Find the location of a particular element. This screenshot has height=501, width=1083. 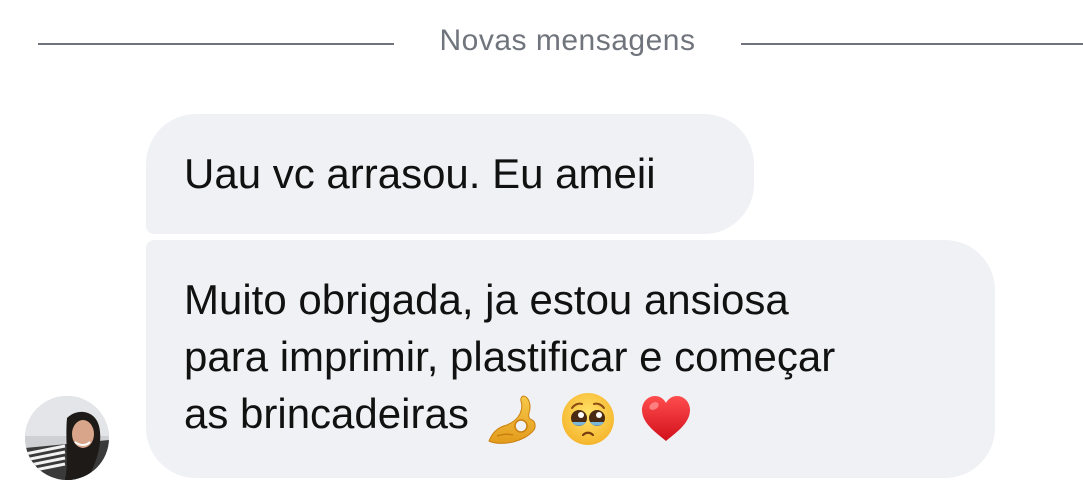

pleading-face-icon is located at coordinates (588, 418).